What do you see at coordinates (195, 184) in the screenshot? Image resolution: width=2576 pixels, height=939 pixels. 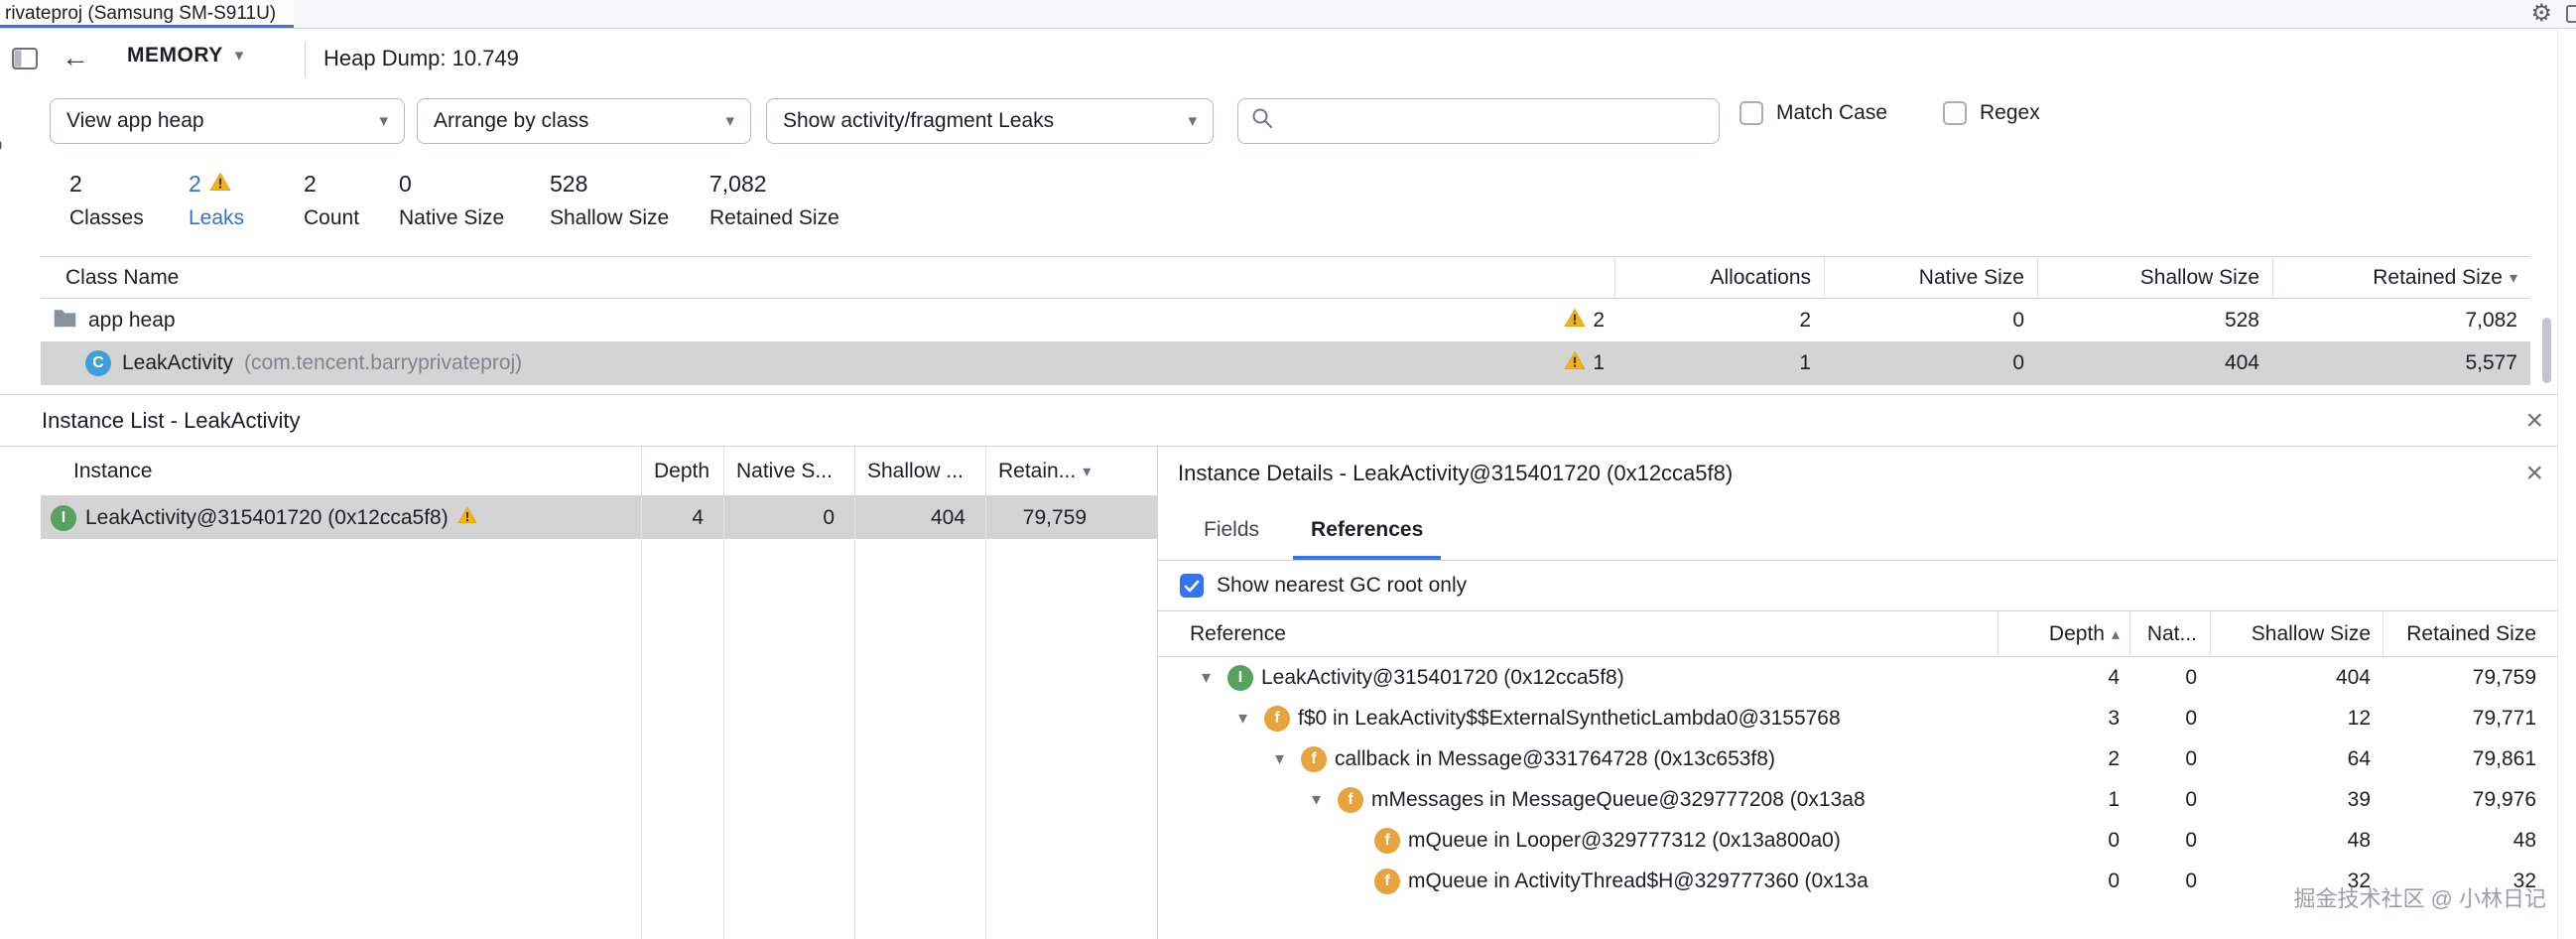 I see `stat-leaks-value: 2` at bounding box center [195, 184].